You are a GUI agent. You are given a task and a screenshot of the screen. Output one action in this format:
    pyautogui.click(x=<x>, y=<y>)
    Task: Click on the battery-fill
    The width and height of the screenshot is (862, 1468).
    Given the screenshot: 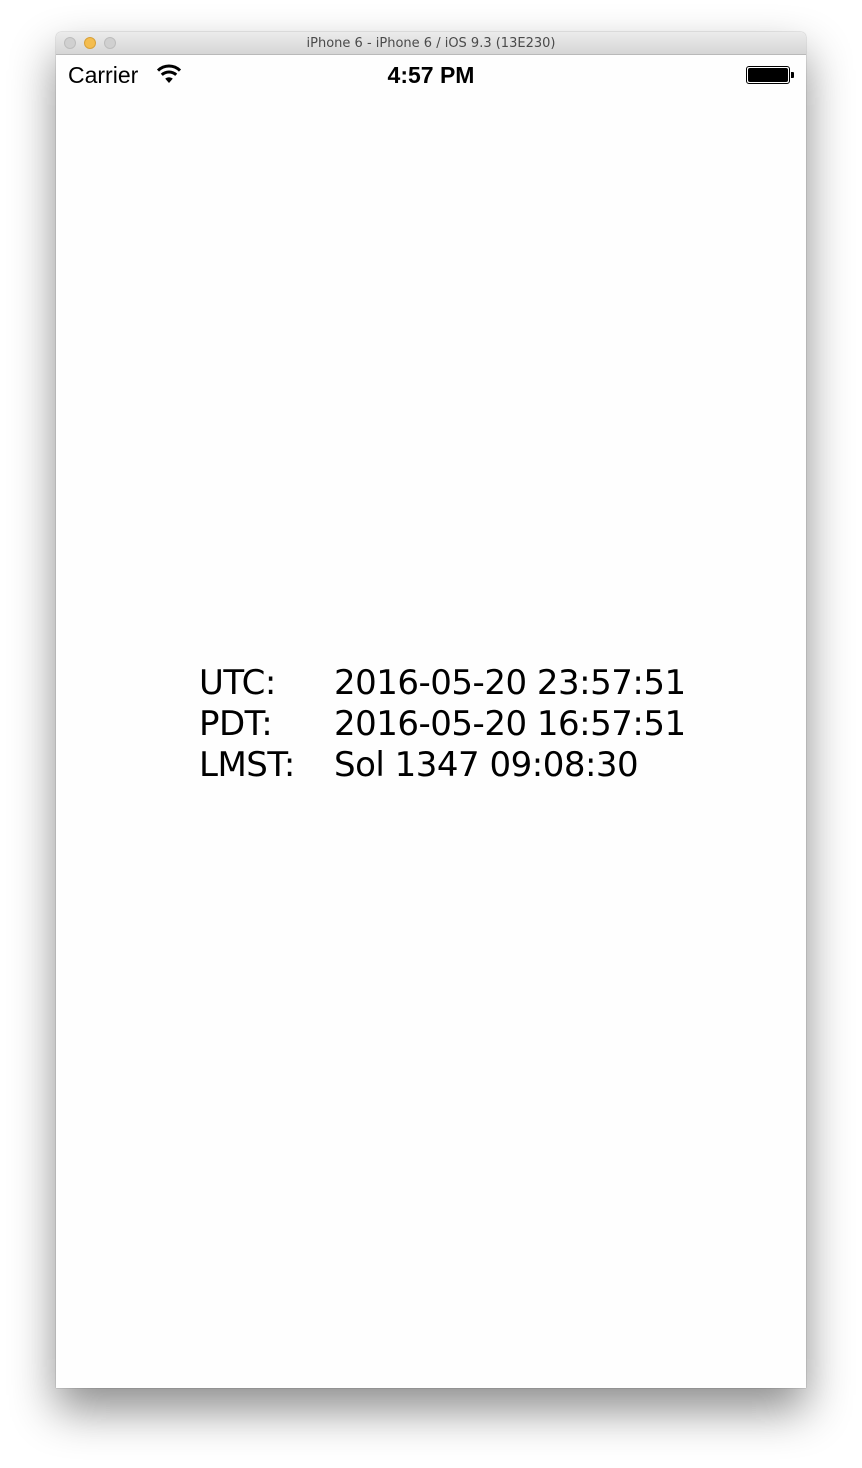 What is the action you would take?
    pyautogui.click(x=768, y=75)
    